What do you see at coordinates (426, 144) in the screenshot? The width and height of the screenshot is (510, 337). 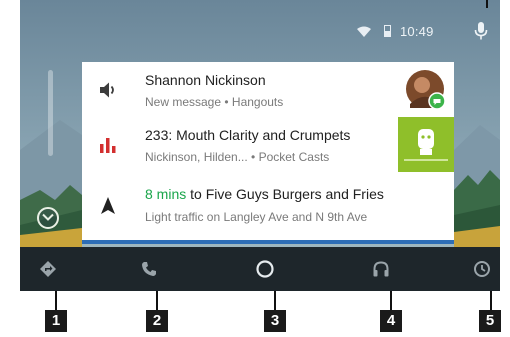 I see `podcast-artwork` at bounding box center [426, 144].